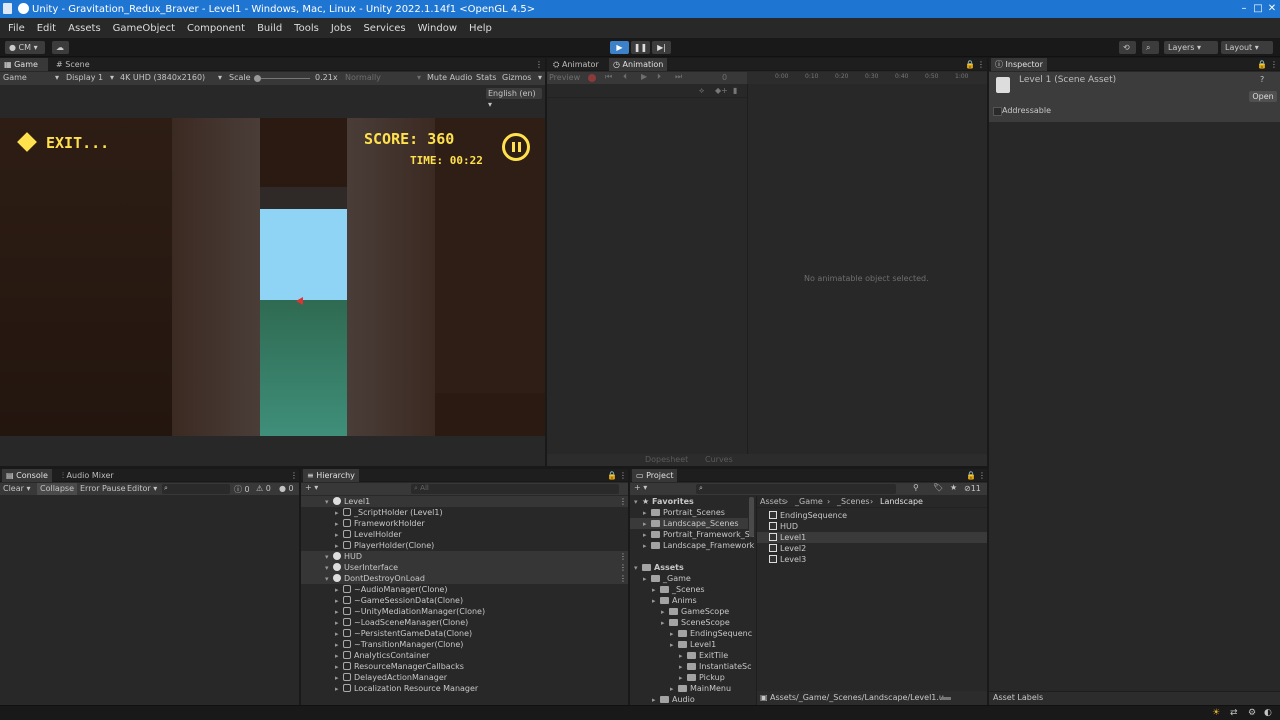  What do you see at coordinates (57, 489) in the screenshot?
I see `collapse-toggle: Collapse` at bounding box center [57, 489].